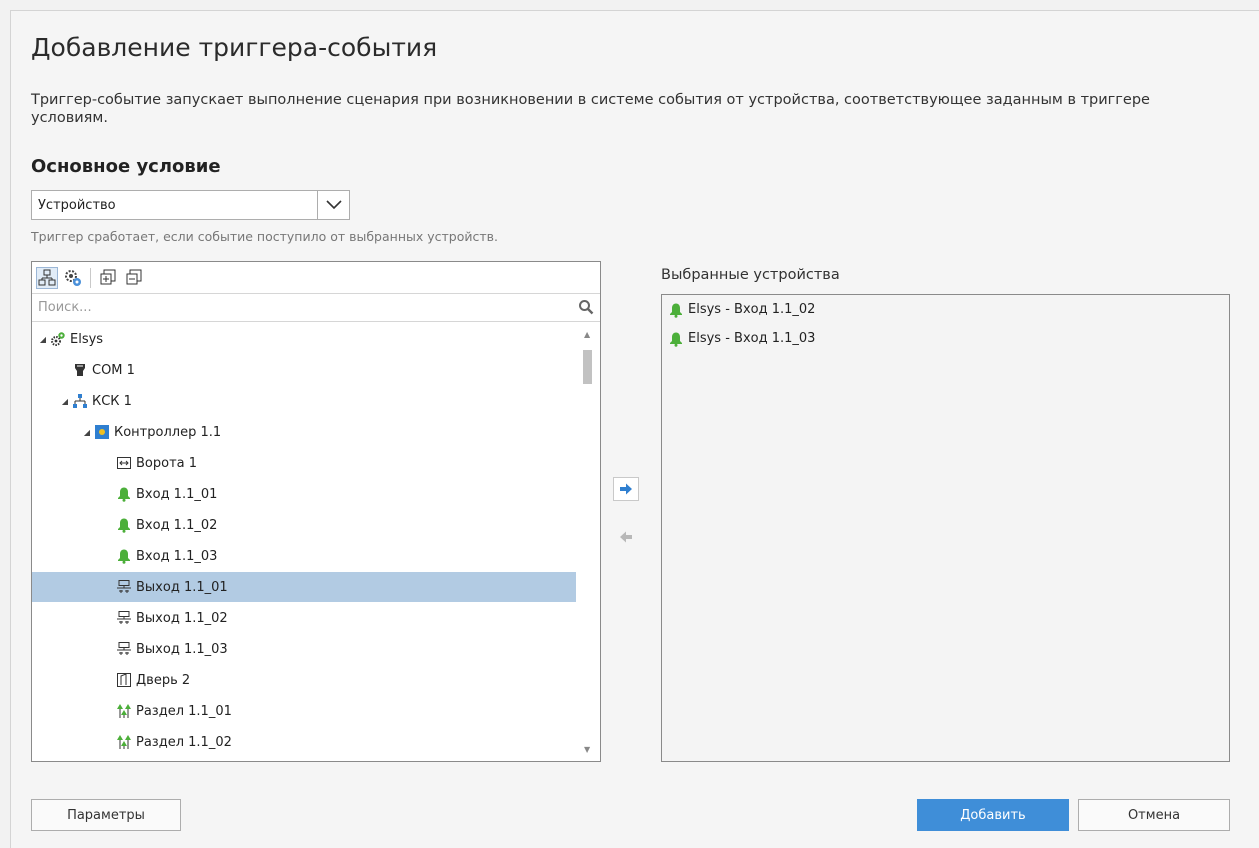 This screenshot has width=1259, height=848. What do you see at coordinates (316, 278) in the screenshot?
I see `tree-toolbar` at bounding box center [316, 278].